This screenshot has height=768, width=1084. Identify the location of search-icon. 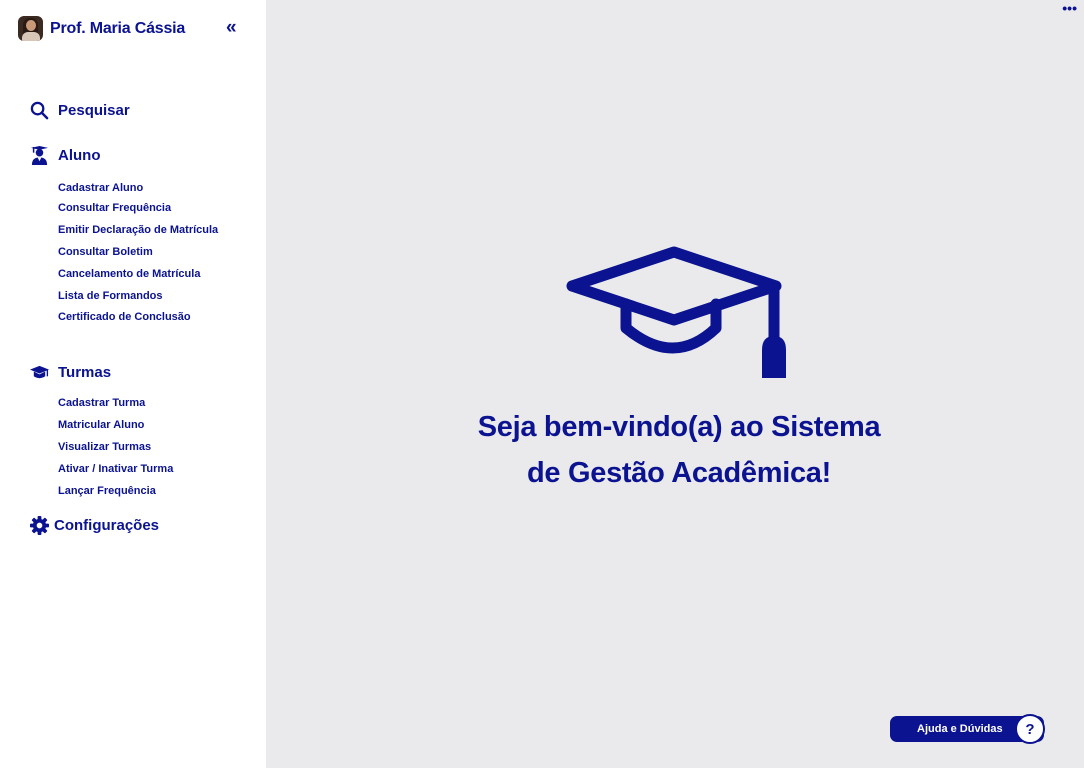
(39, 110).